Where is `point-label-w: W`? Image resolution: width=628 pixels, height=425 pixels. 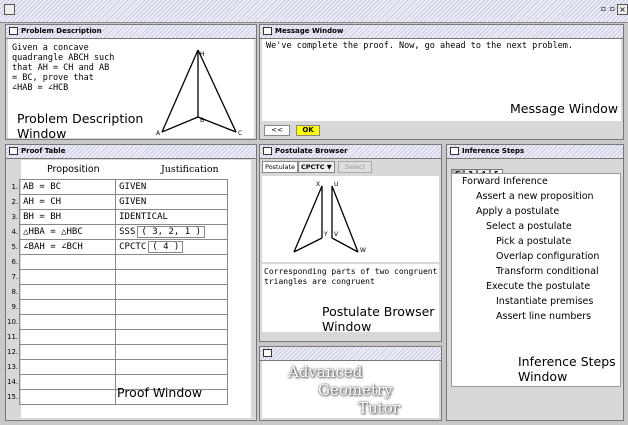
point-label-w: W is located at coordinates (363, 250).